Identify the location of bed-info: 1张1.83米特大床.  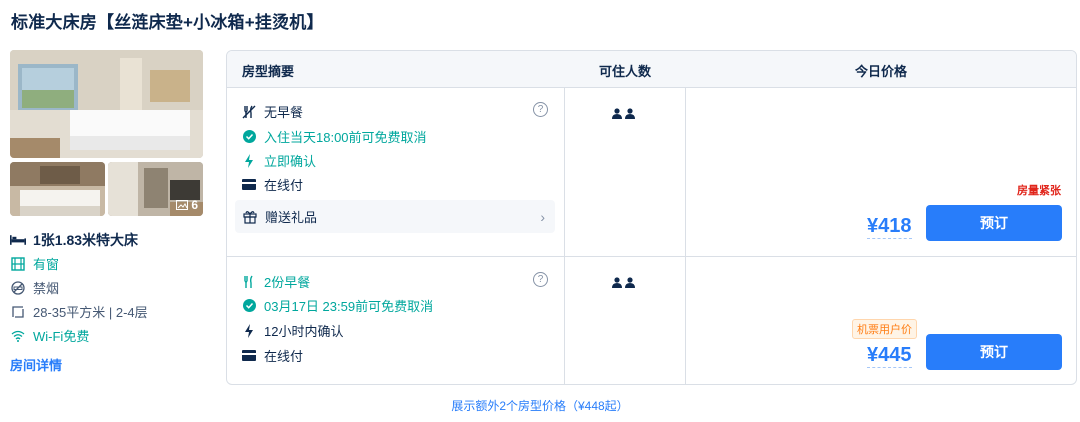
(74, 240).